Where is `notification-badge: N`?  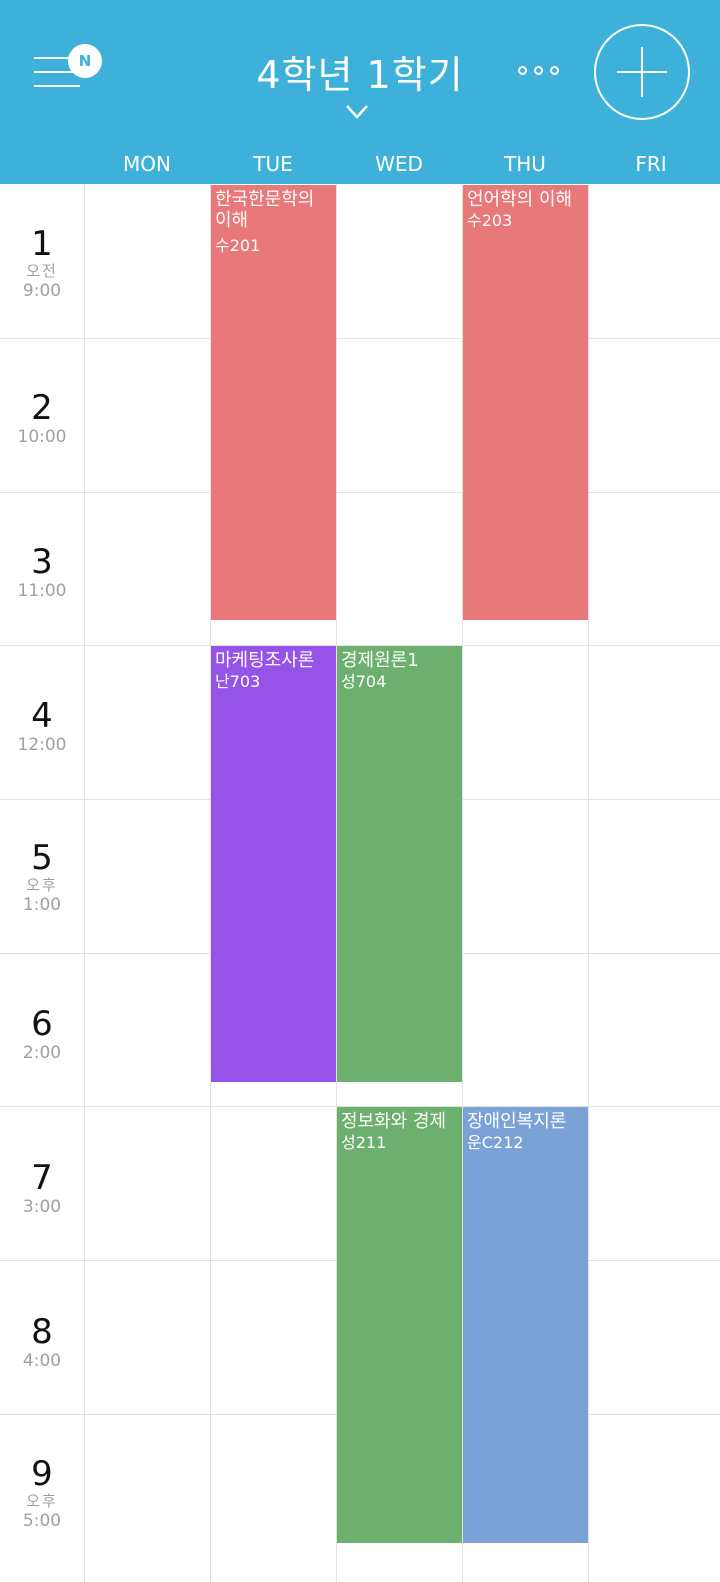
notification-badge: N is located at coordinates (85, 61).